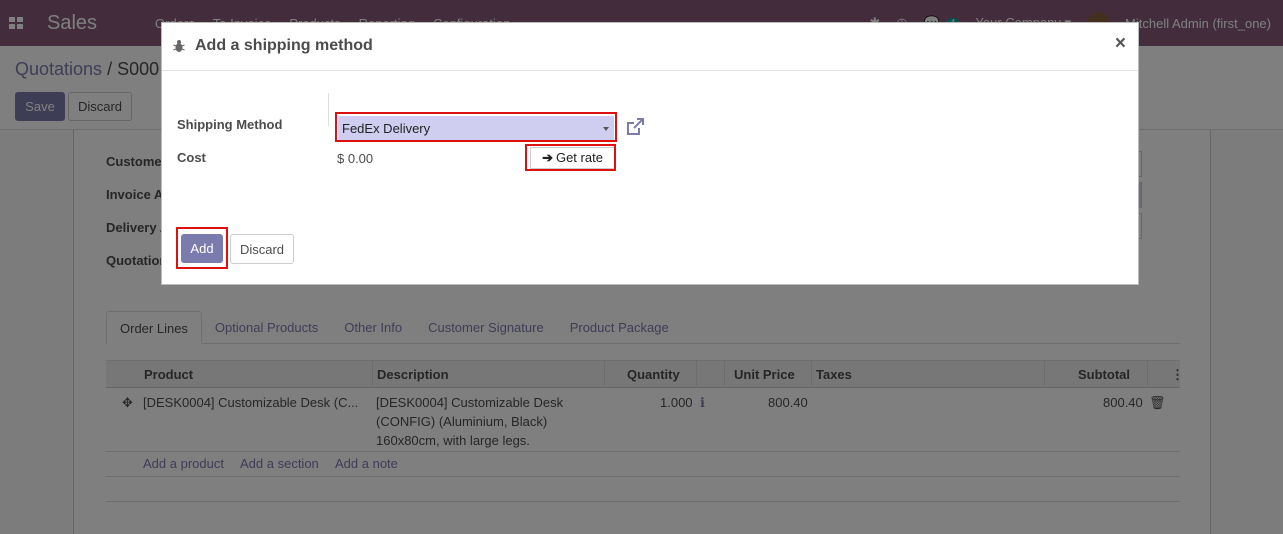 This screenshot has width=1283, height=534. I want to click on select-highlight-frame, so click(476, 127).